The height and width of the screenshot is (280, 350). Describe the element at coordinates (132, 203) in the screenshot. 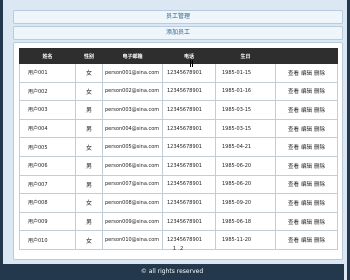

I see `cell-email: person008@sina.com` at that location.